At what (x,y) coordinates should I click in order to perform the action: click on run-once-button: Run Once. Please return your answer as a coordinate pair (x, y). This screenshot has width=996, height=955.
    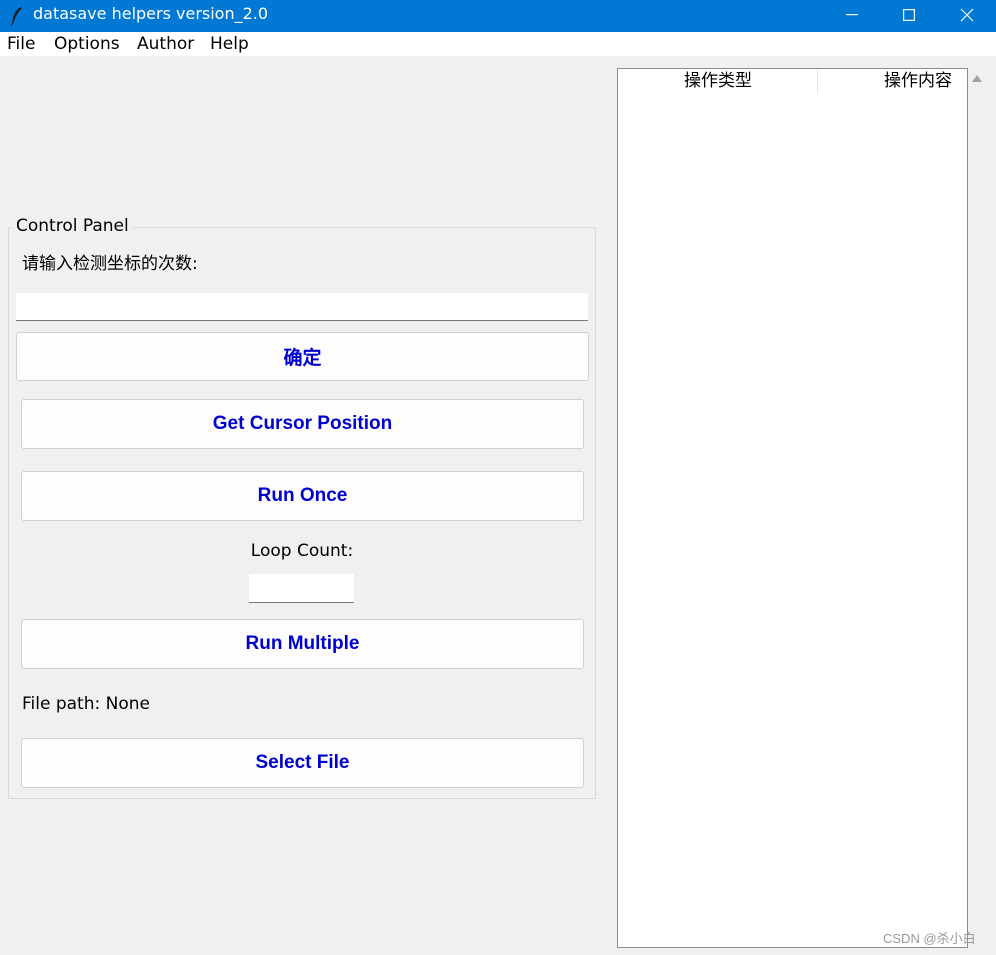
    Looking at the image, I should click on (302, 496).